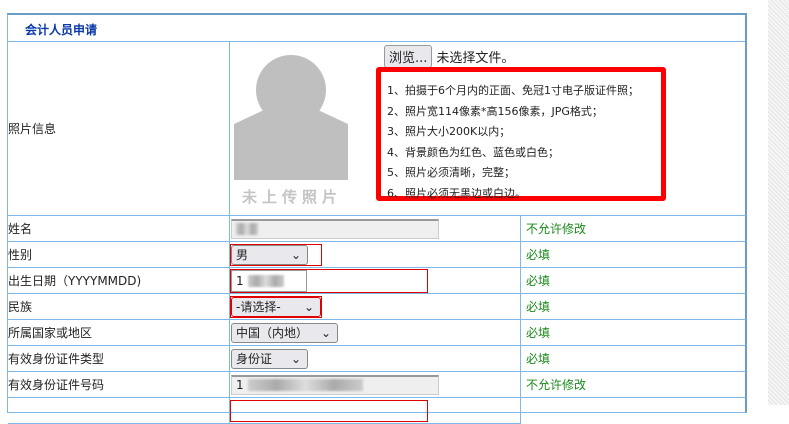 The image size is (789, 424). Describe the element at coordinates (75, 281) in the screenshot. I see `field-label: 出生日期（YYYYMMDD)` at that location.